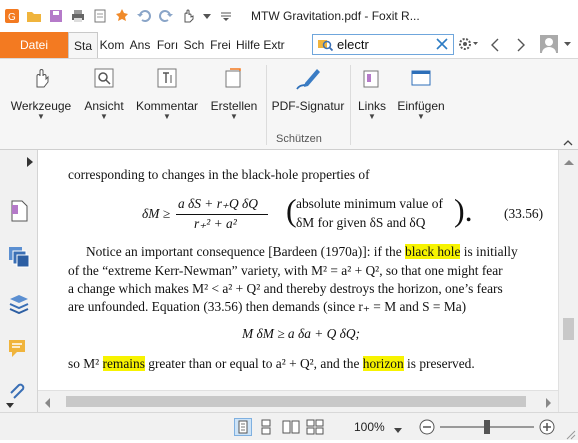 This screenshot has width=578, height=443. Describe the element at coordinates (557, 45) in the screenshot. I see `user-avatar-icon` at that location.